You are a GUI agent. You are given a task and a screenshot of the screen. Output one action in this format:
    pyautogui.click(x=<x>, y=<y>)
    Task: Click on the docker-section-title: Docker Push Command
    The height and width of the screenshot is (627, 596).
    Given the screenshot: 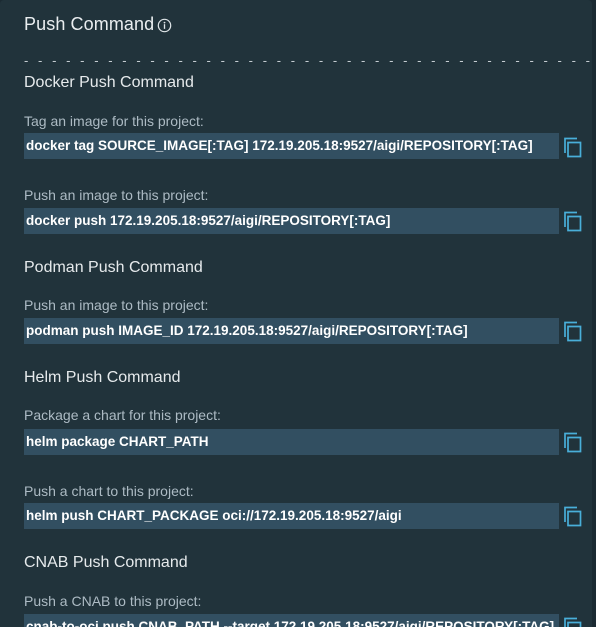 What is the action you would take?
    pyautogui.click(x=109, y=82)
    